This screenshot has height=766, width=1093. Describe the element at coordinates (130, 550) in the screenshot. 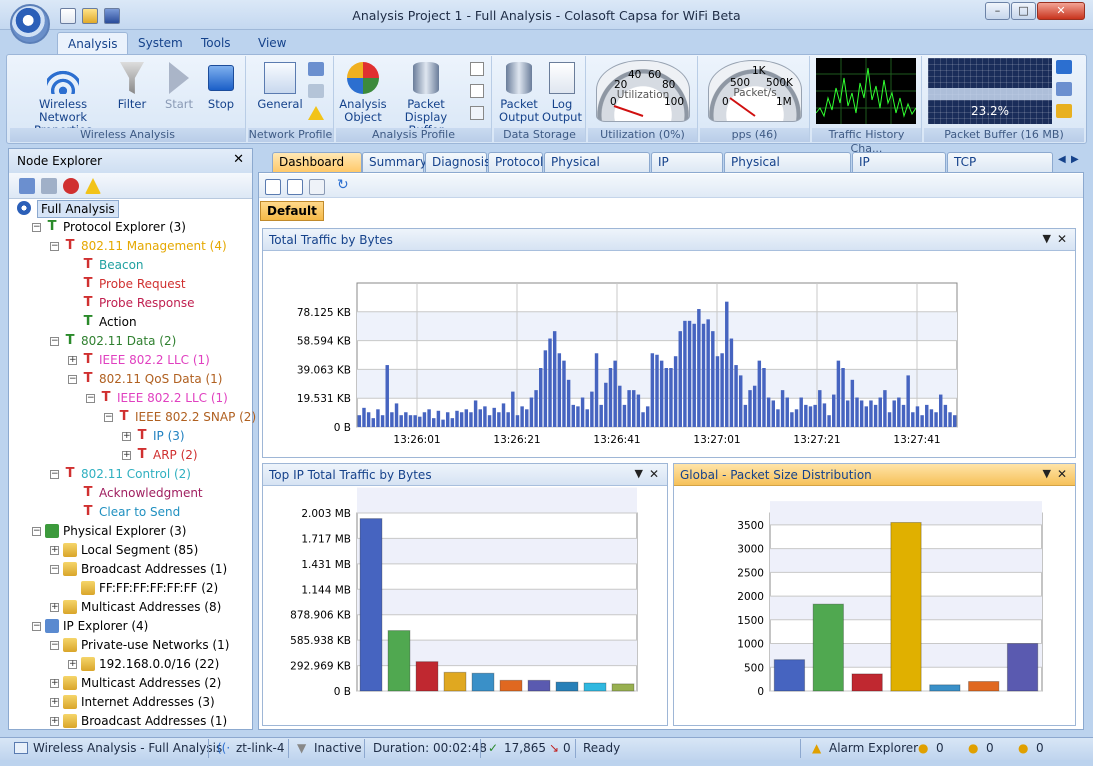

I see `tree-item: + Local Segment (85)` at that location.